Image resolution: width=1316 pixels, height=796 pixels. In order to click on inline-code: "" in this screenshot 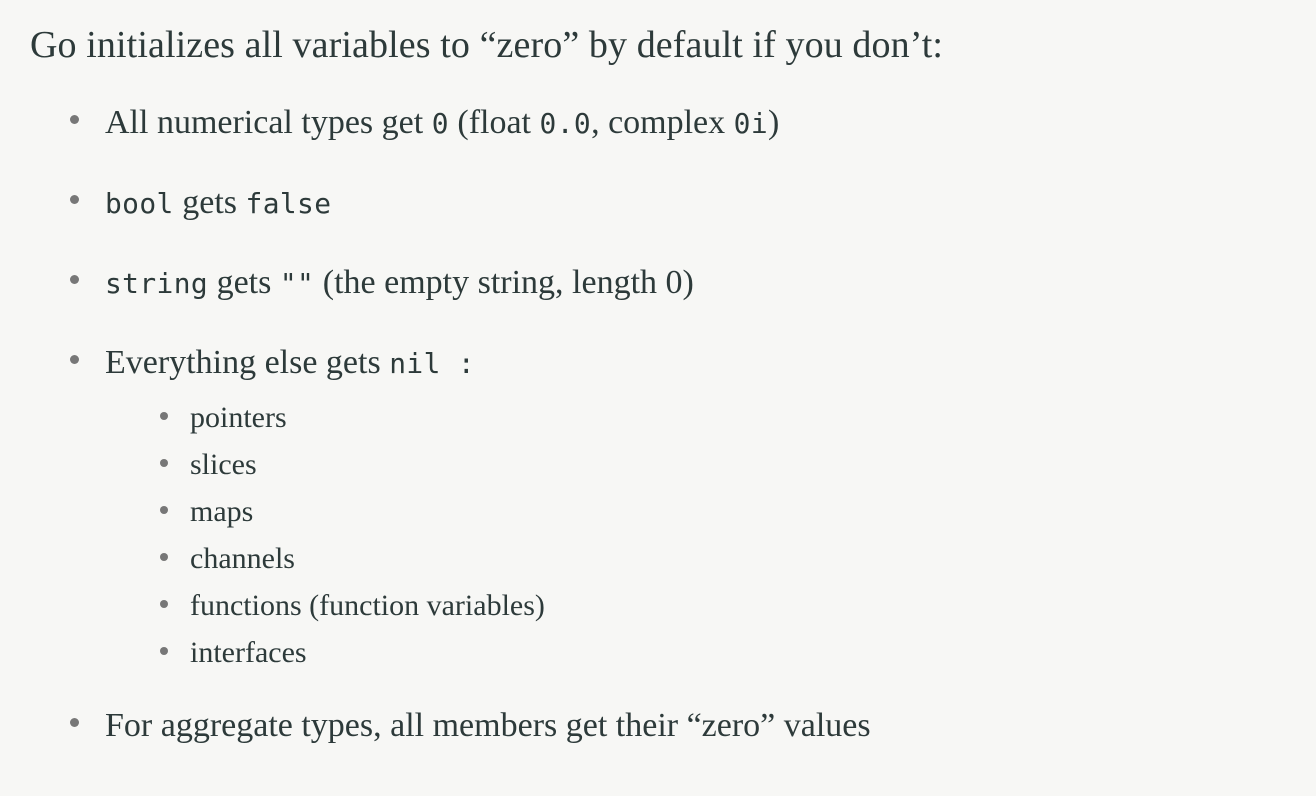, I will do `click(297, 283)`.